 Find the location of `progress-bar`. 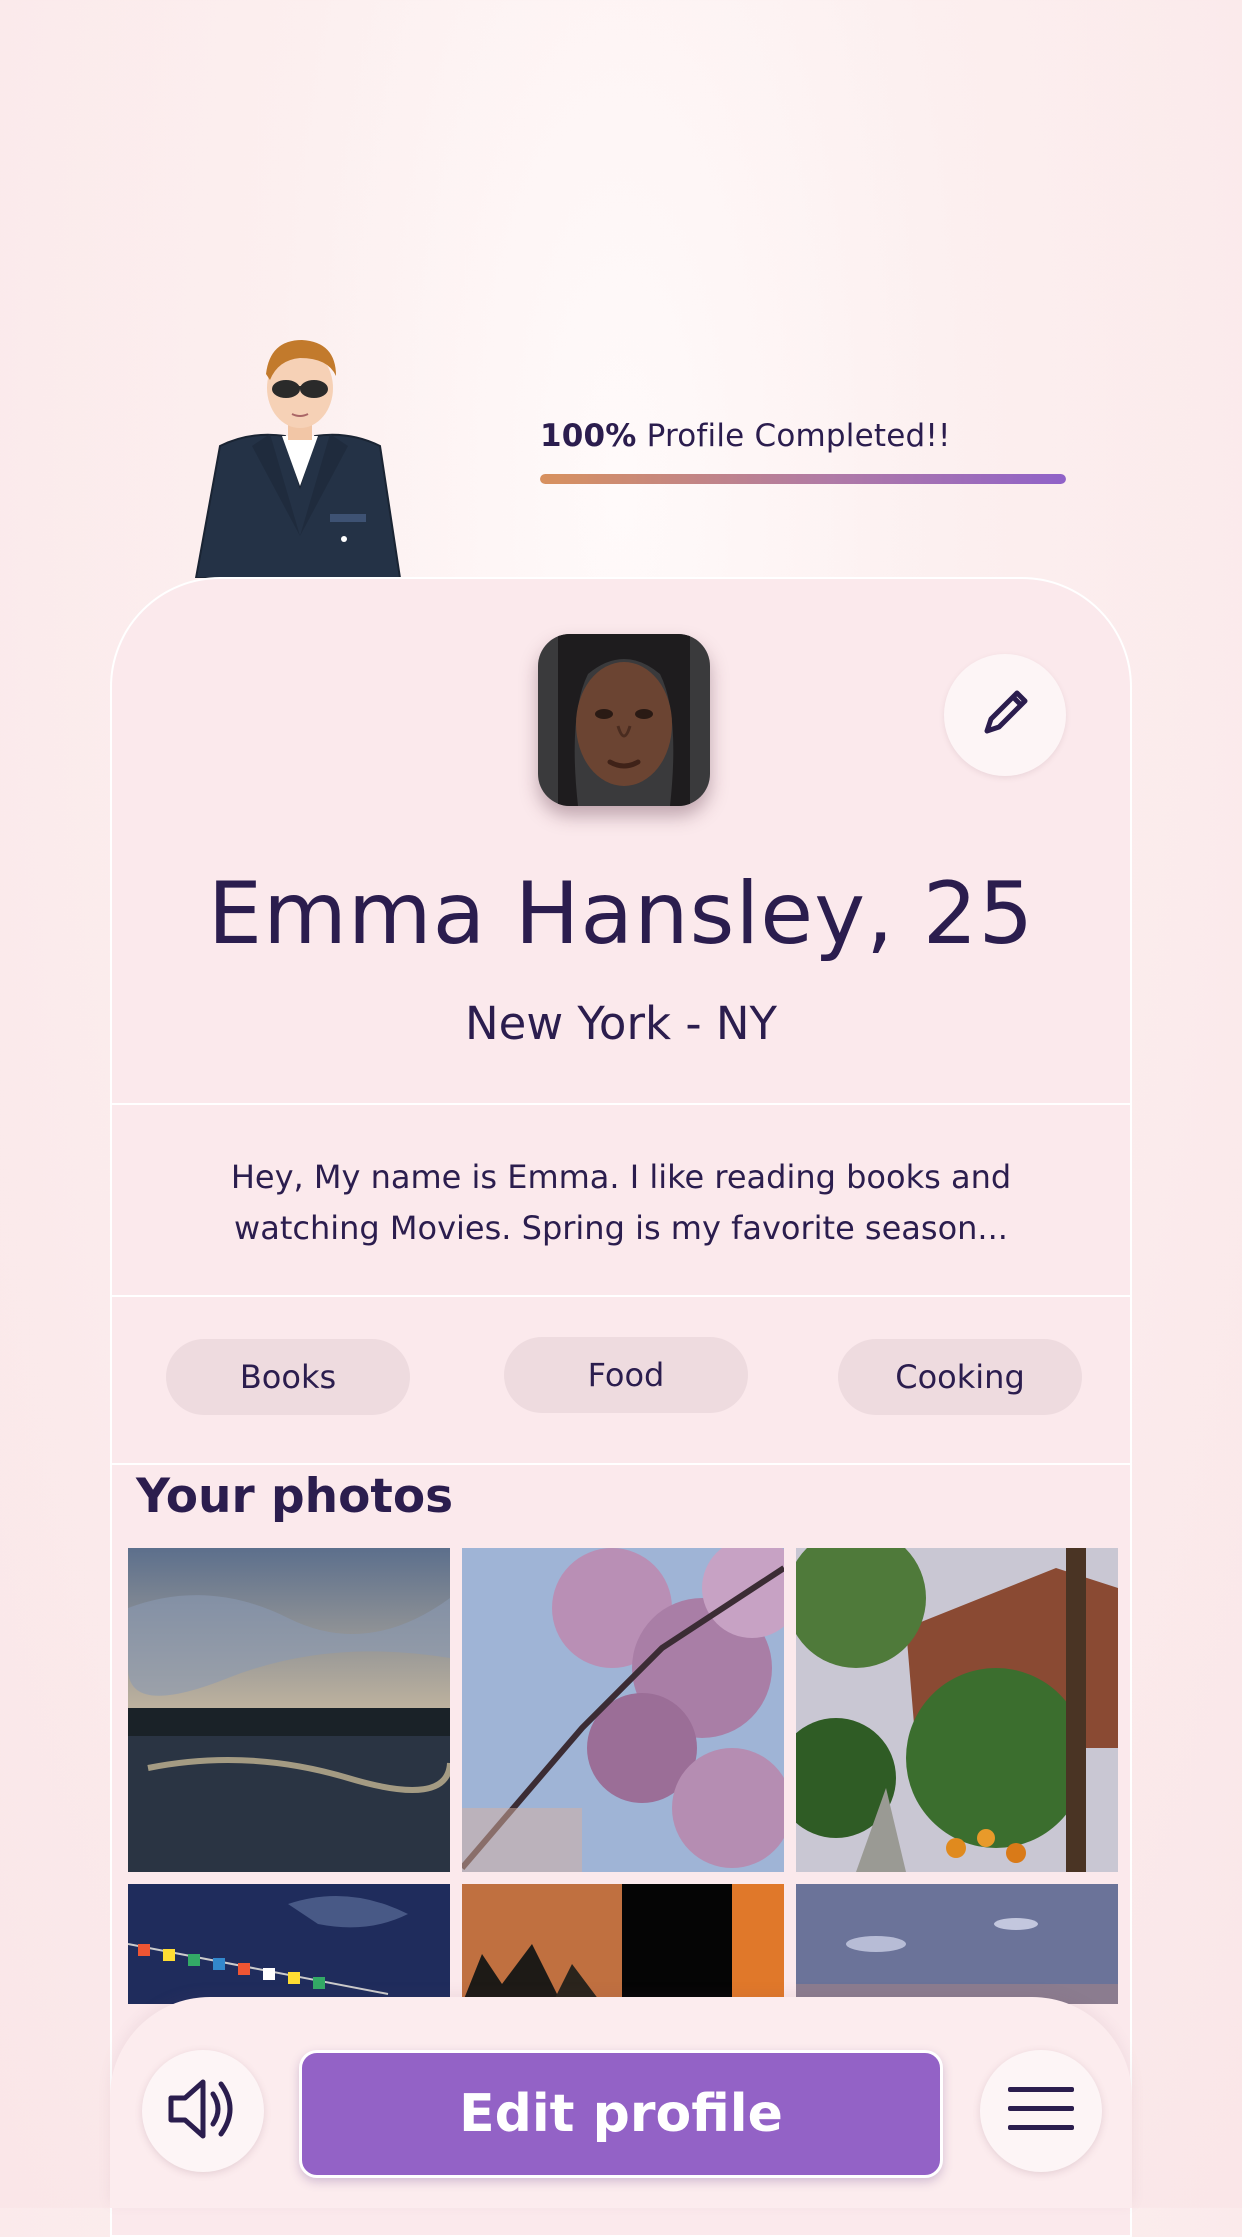

progress-bar is located at coordinates (803, 479).